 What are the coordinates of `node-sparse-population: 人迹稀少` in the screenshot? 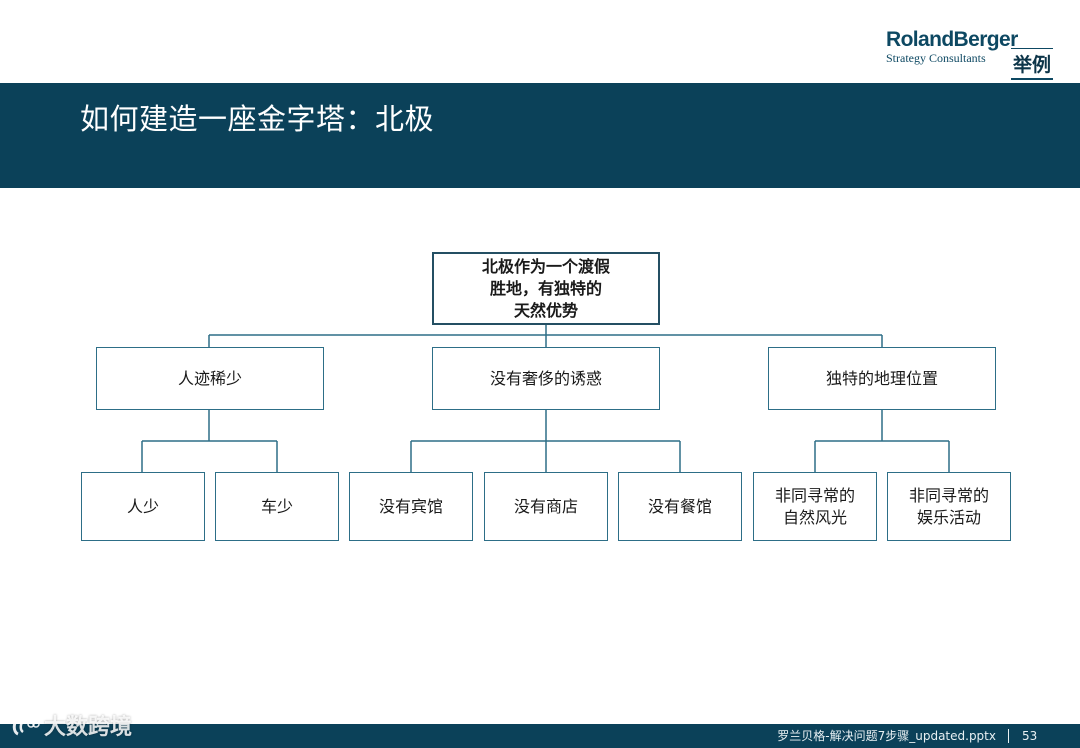 It's located at (210, 378).